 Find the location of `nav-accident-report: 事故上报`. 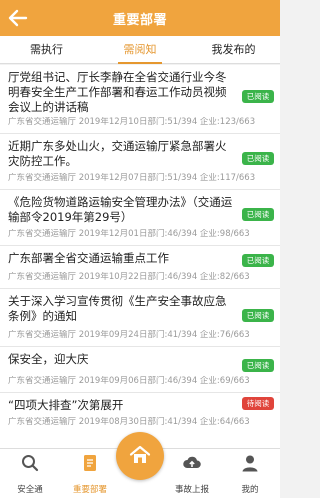

nav-accident-report: 事故上报 is located at coordinates (192, 473).